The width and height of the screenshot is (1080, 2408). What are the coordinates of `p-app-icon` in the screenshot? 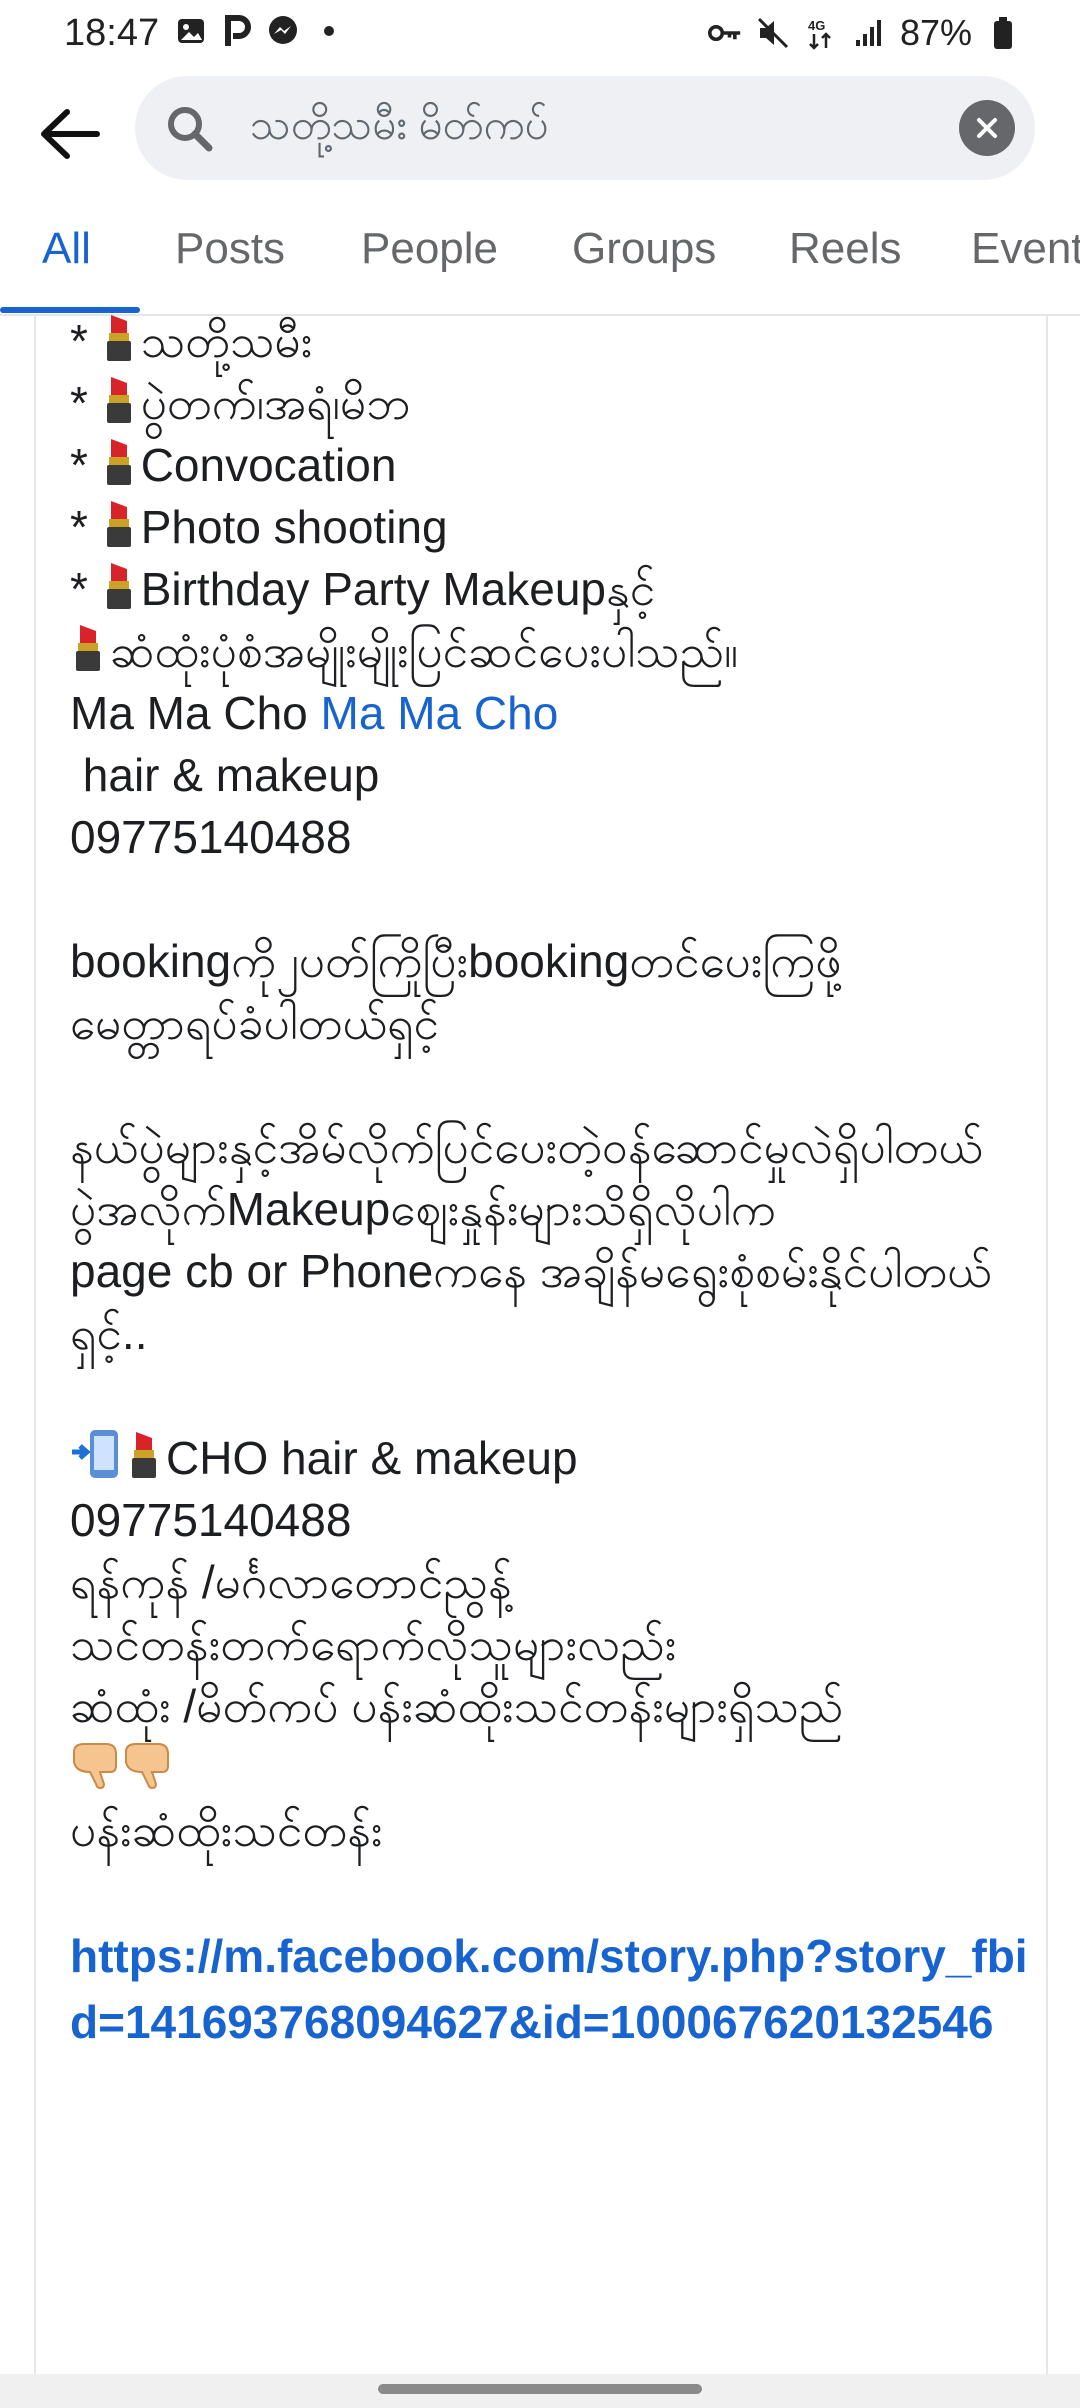 It's located at (237, 31).